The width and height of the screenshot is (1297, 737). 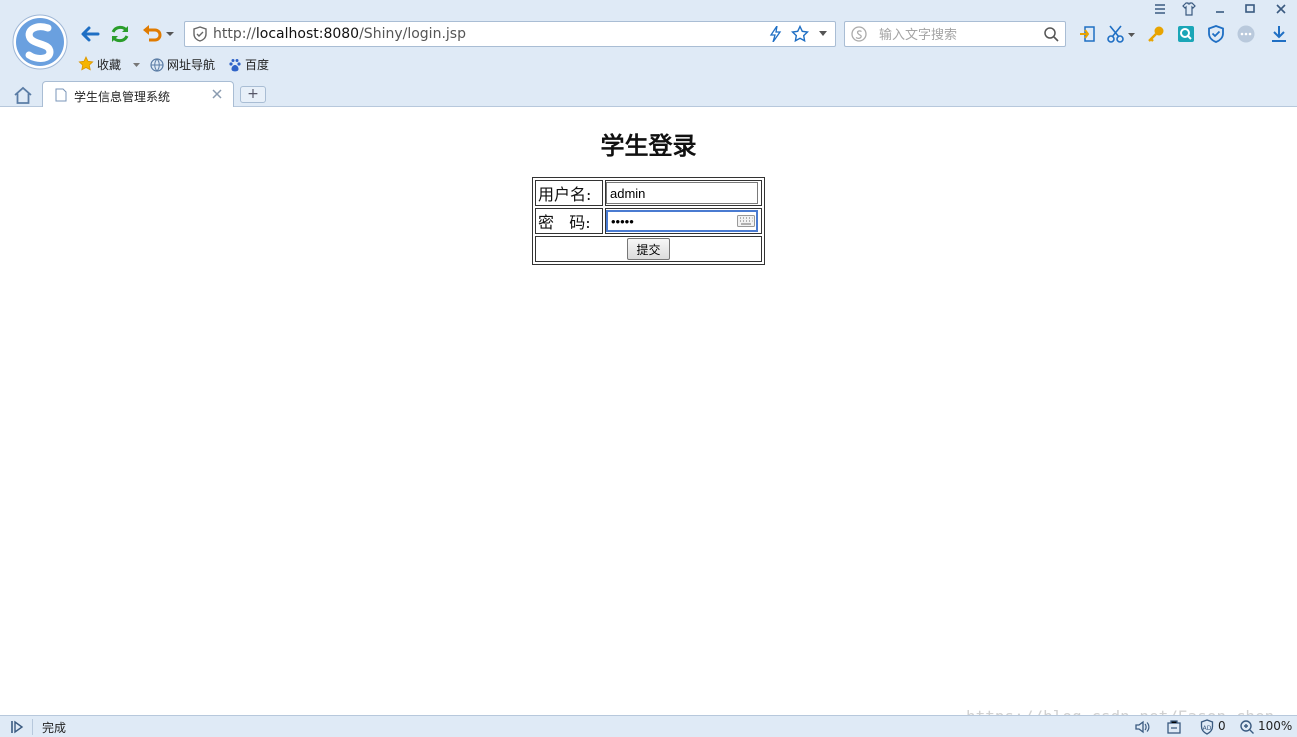 I want to click on bookmark-favorites: 收藏, so click(x=111, y=65).